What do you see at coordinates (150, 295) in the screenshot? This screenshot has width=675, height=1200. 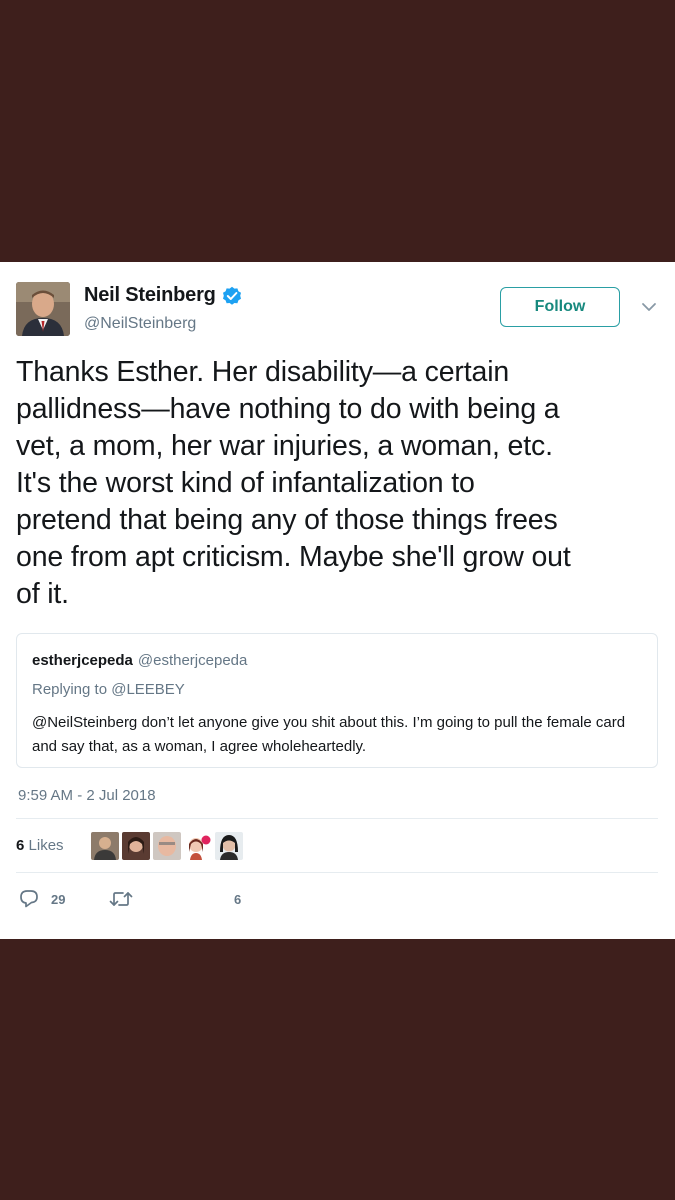 I see `author-name: Neil Steinberg` at bounding box center [150, 295].